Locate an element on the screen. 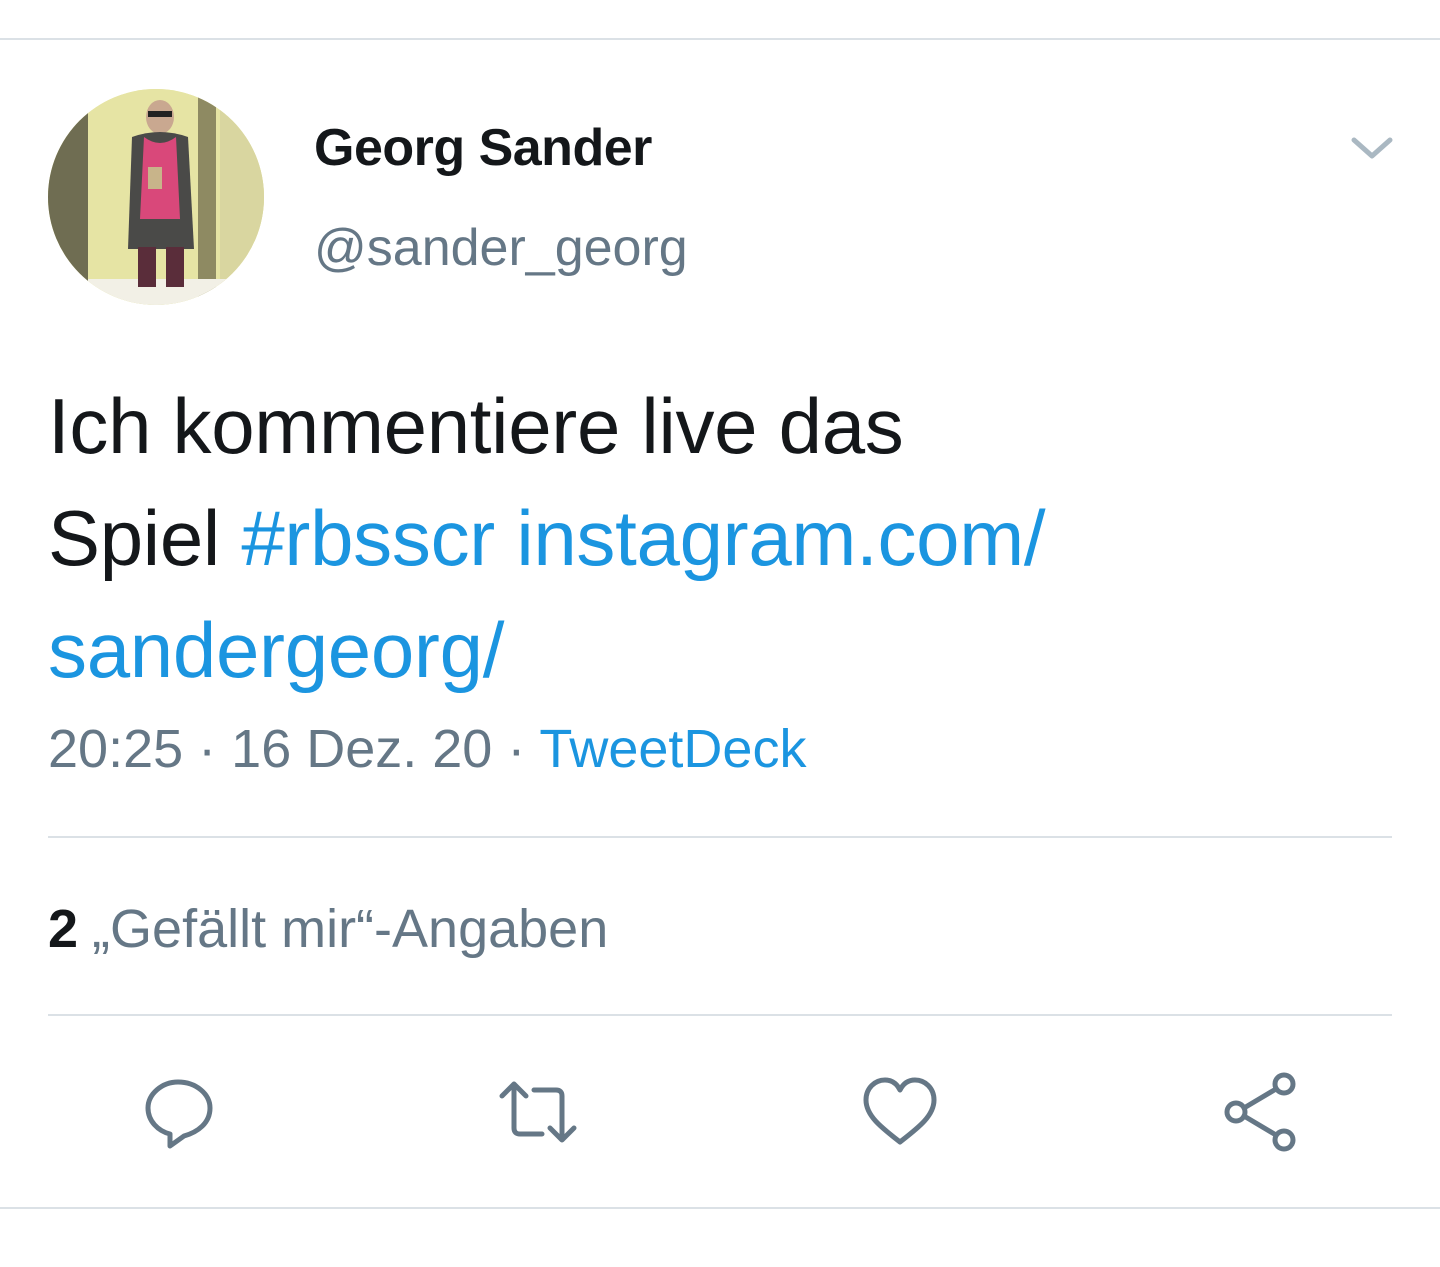 The width and height of the screenshot is (1440, 1267). avatar-photo-icon is located at coordinates (156, 197).